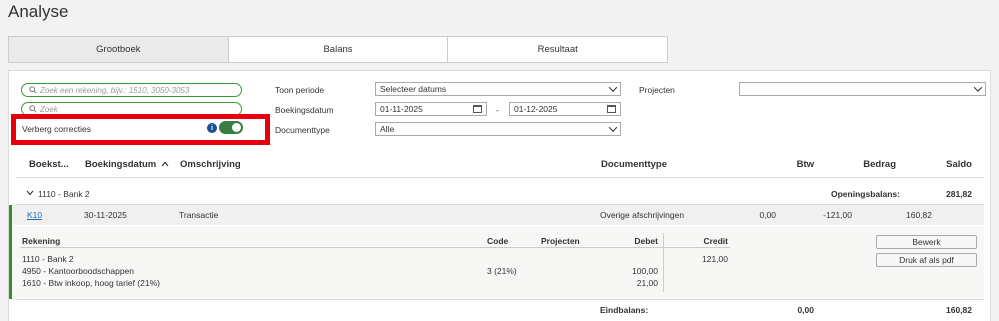 This screenshot has width=999, height=321. I want to click on detail-line-account: 4950 - Kantoorboodschappen, so click(78, 271).